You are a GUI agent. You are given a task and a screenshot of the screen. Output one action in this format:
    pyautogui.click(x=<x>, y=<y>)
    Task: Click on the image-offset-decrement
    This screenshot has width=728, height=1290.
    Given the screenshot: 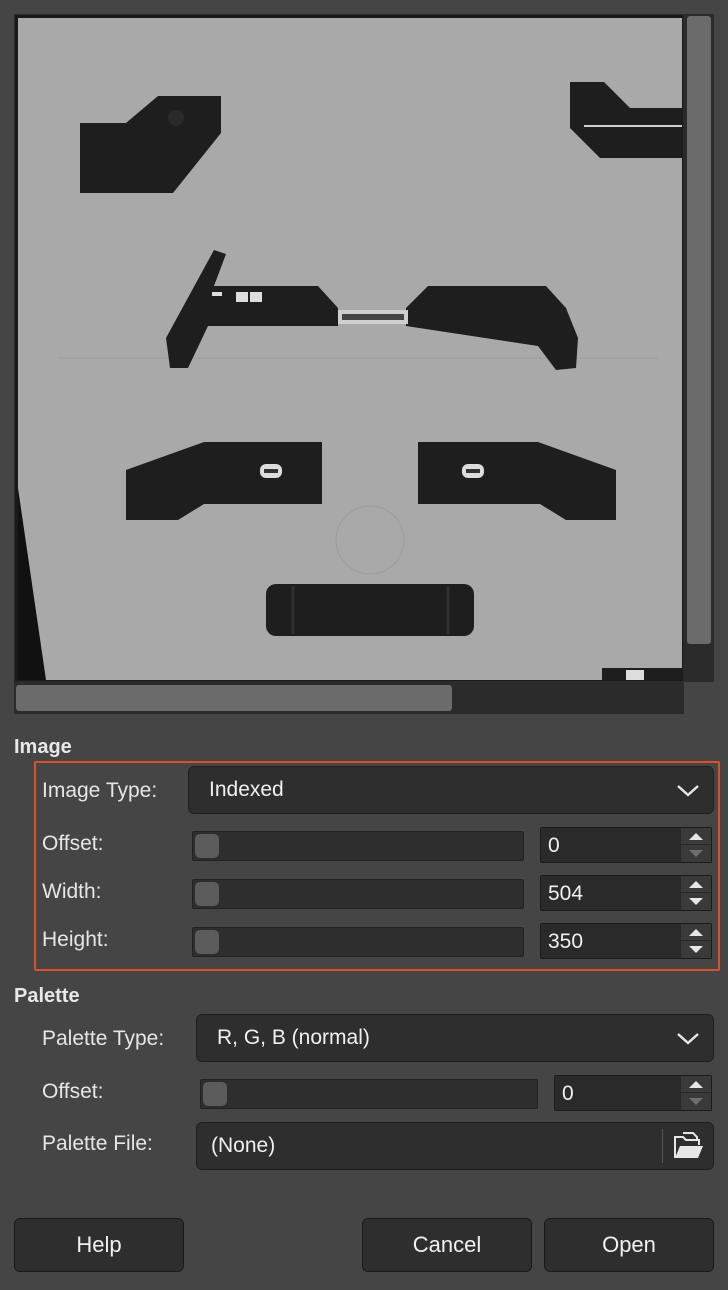 What is the action you would take?
    pyautogui.click(x=696, y=853)
    